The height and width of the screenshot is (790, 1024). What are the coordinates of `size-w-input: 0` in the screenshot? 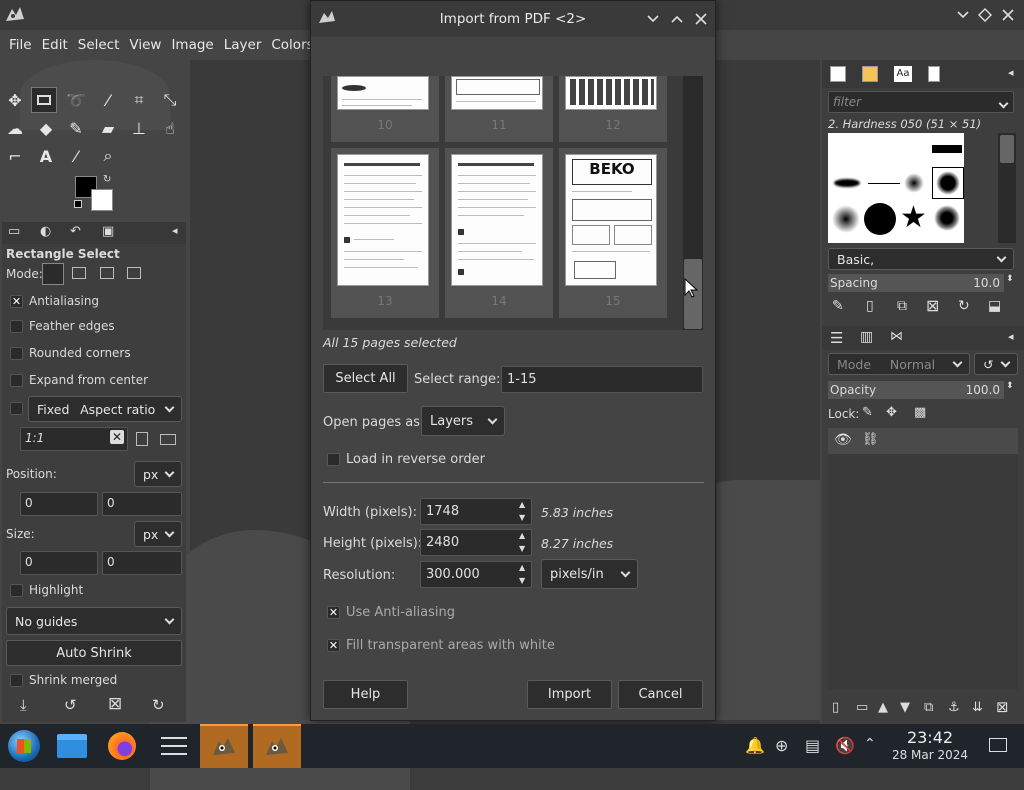 It's located at (59, 563).